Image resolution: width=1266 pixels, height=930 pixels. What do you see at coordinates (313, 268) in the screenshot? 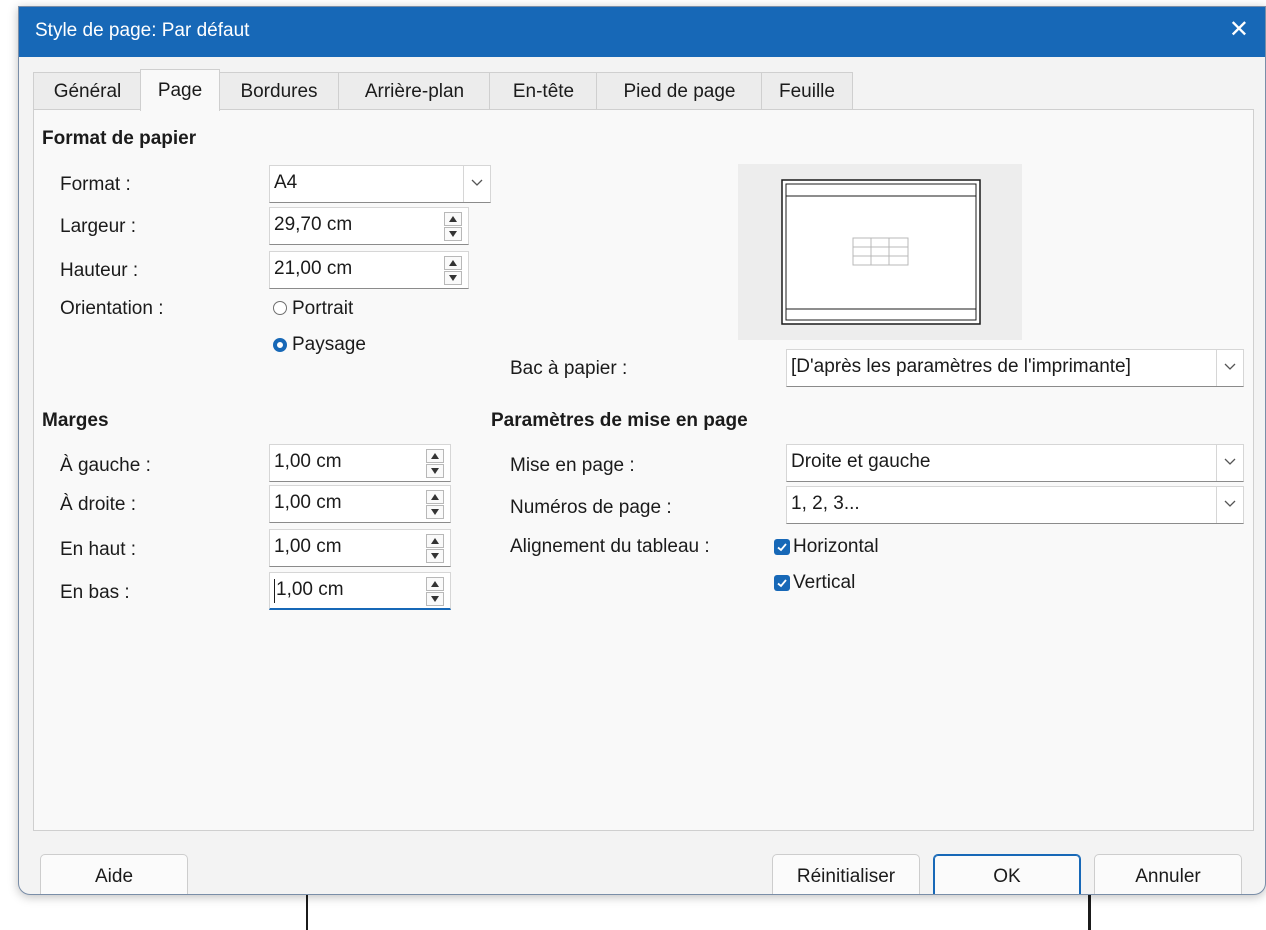
I see `height-value: 21,00 cm` at bounding box center [313, 268].